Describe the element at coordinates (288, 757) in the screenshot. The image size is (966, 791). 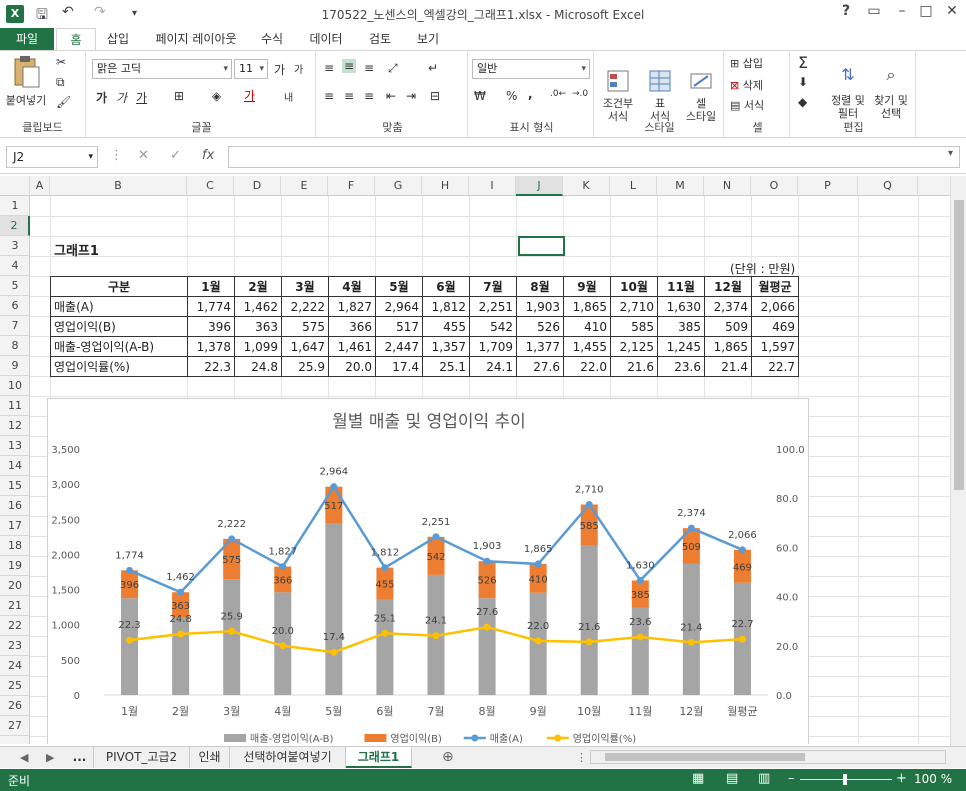
I see `sheet-tab-paste-special: 선택하여붙여넣기` at that location.